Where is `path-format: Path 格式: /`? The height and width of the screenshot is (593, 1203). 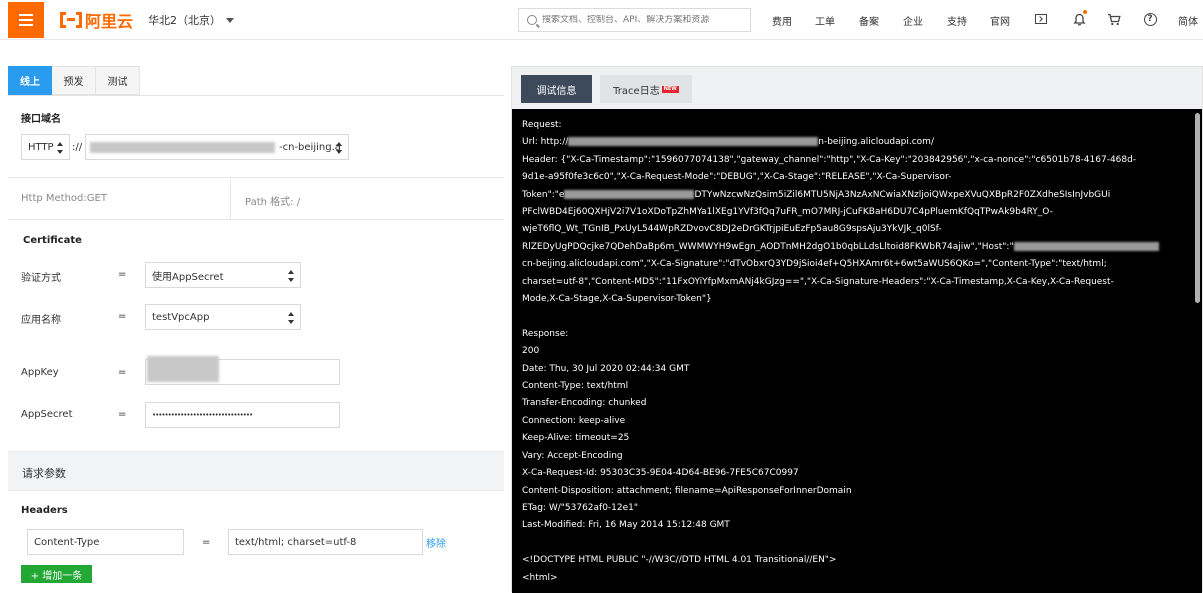
path-format: Path 格式: / is located at coordinates (273, 202).